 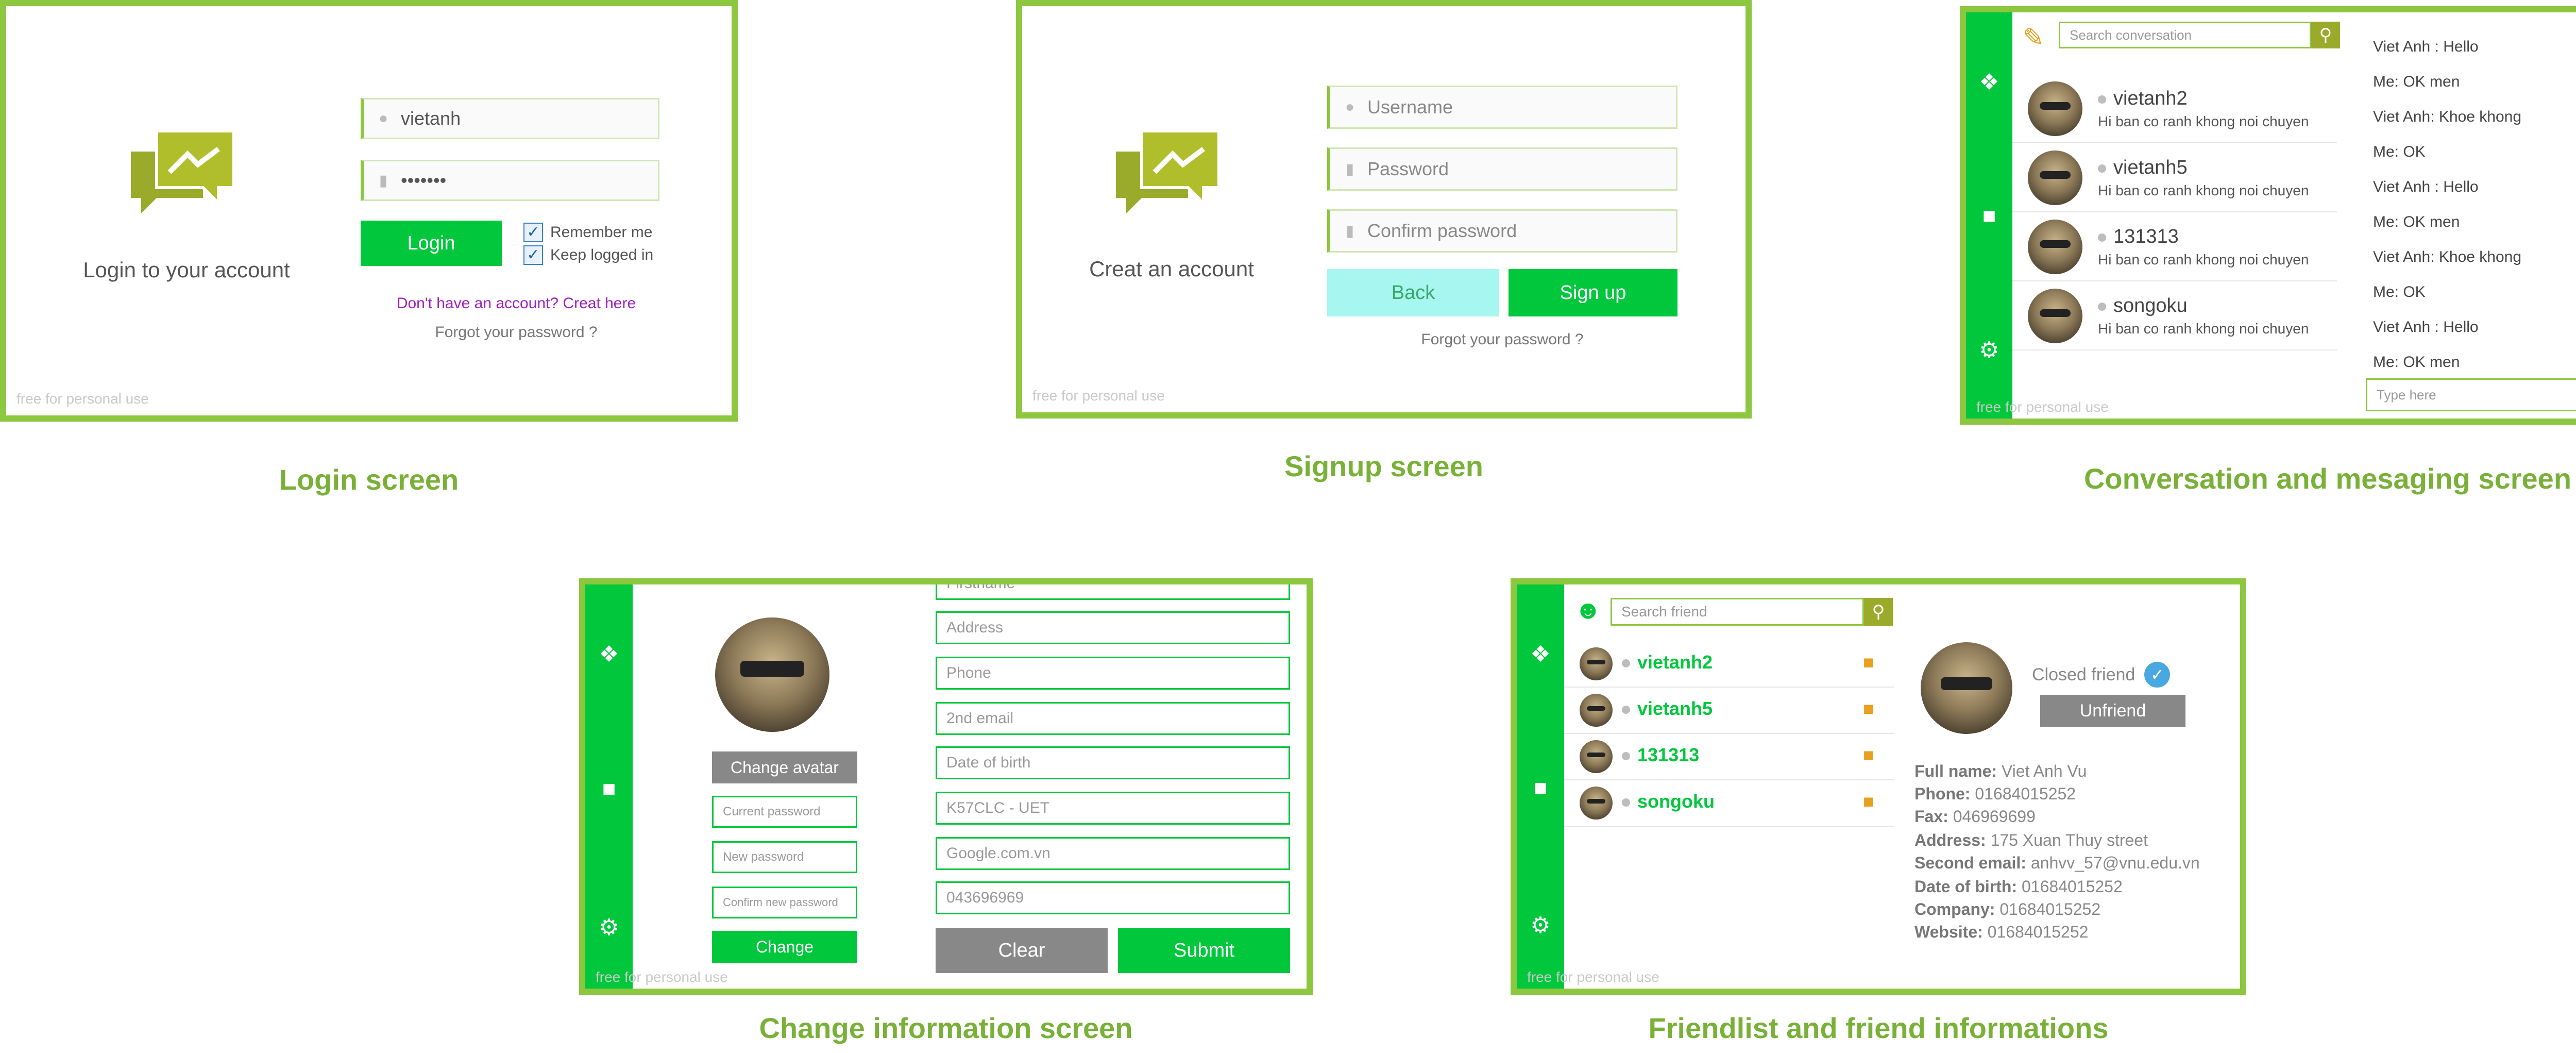 I want to click on user-icon: ●, so click(x=383, y=118).